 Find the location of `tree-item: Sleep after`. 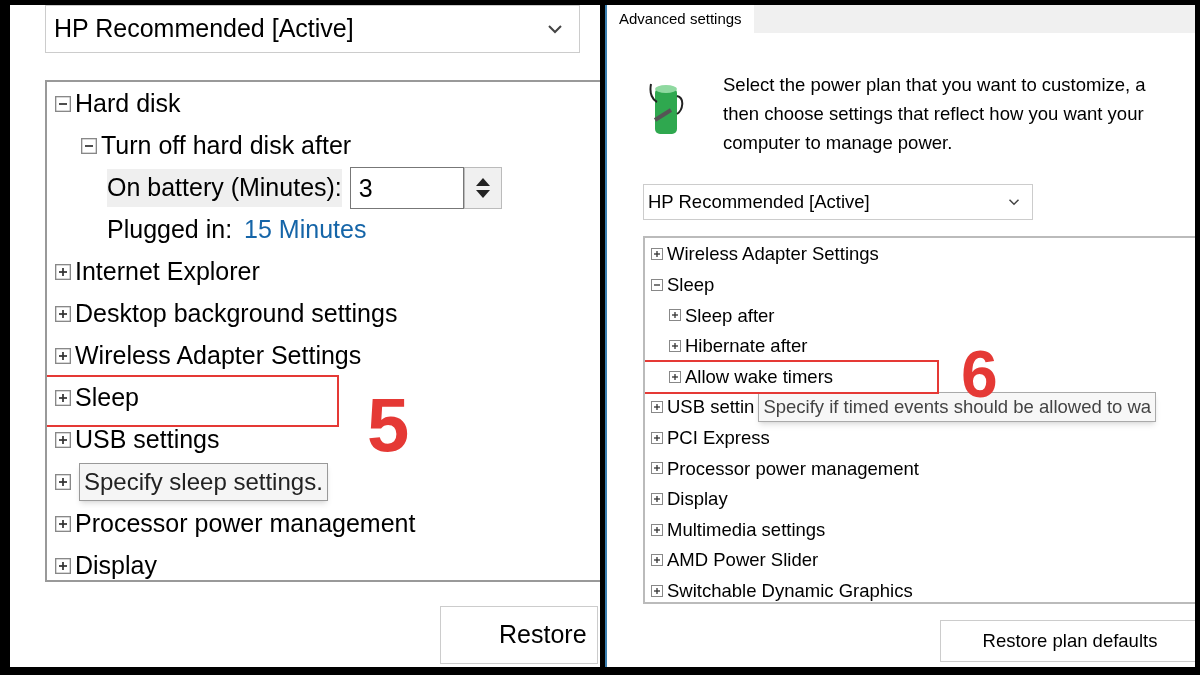

tree-item: Sleep after is located at coordinates (730, 315).